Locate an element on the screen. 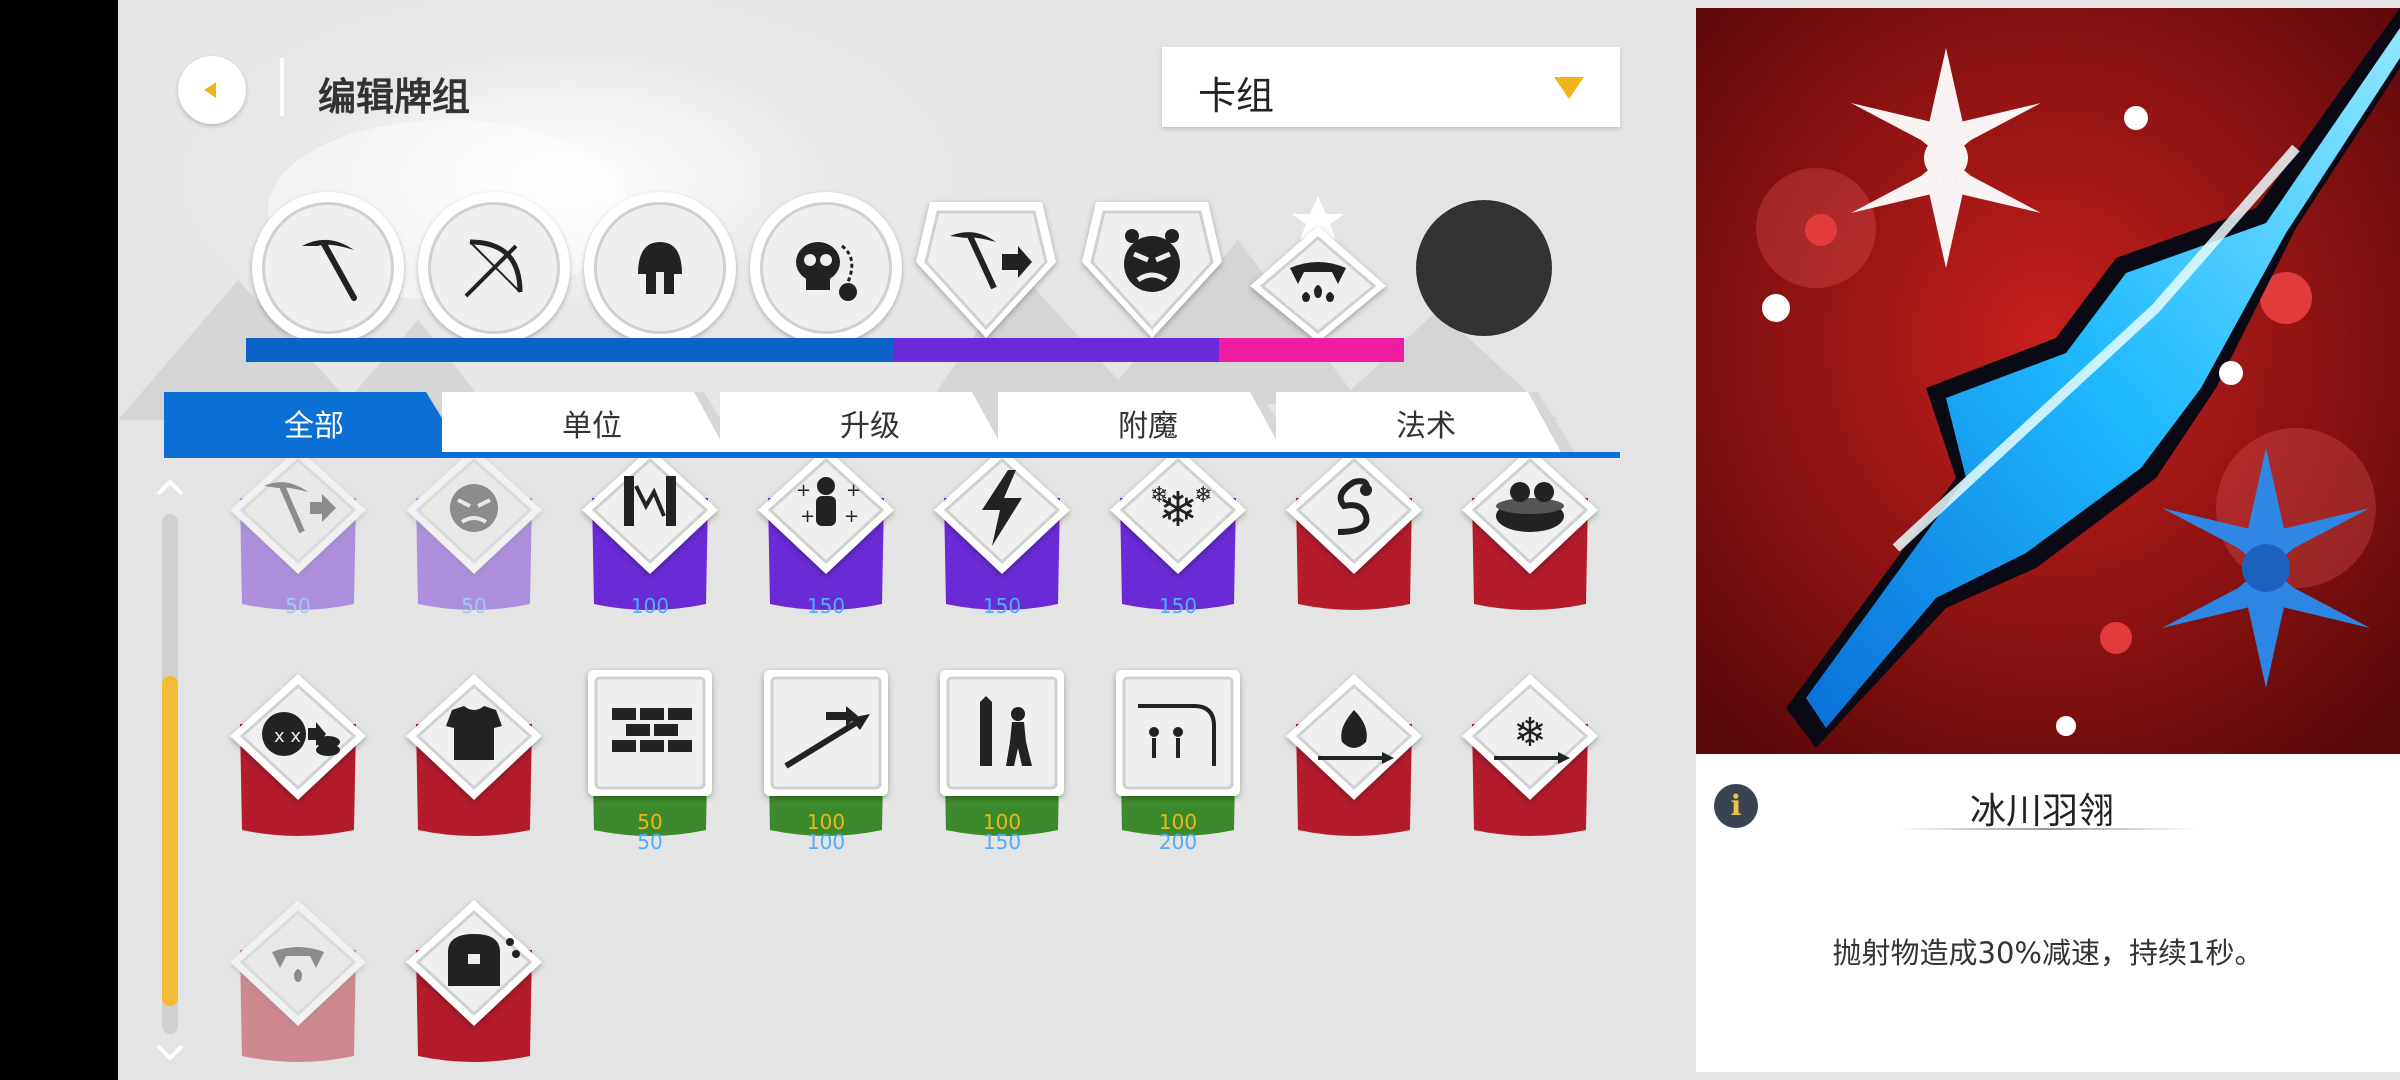 The width and height of the screenshot is (2400, 1080). armor-icon is located at coordinates (474, 733).